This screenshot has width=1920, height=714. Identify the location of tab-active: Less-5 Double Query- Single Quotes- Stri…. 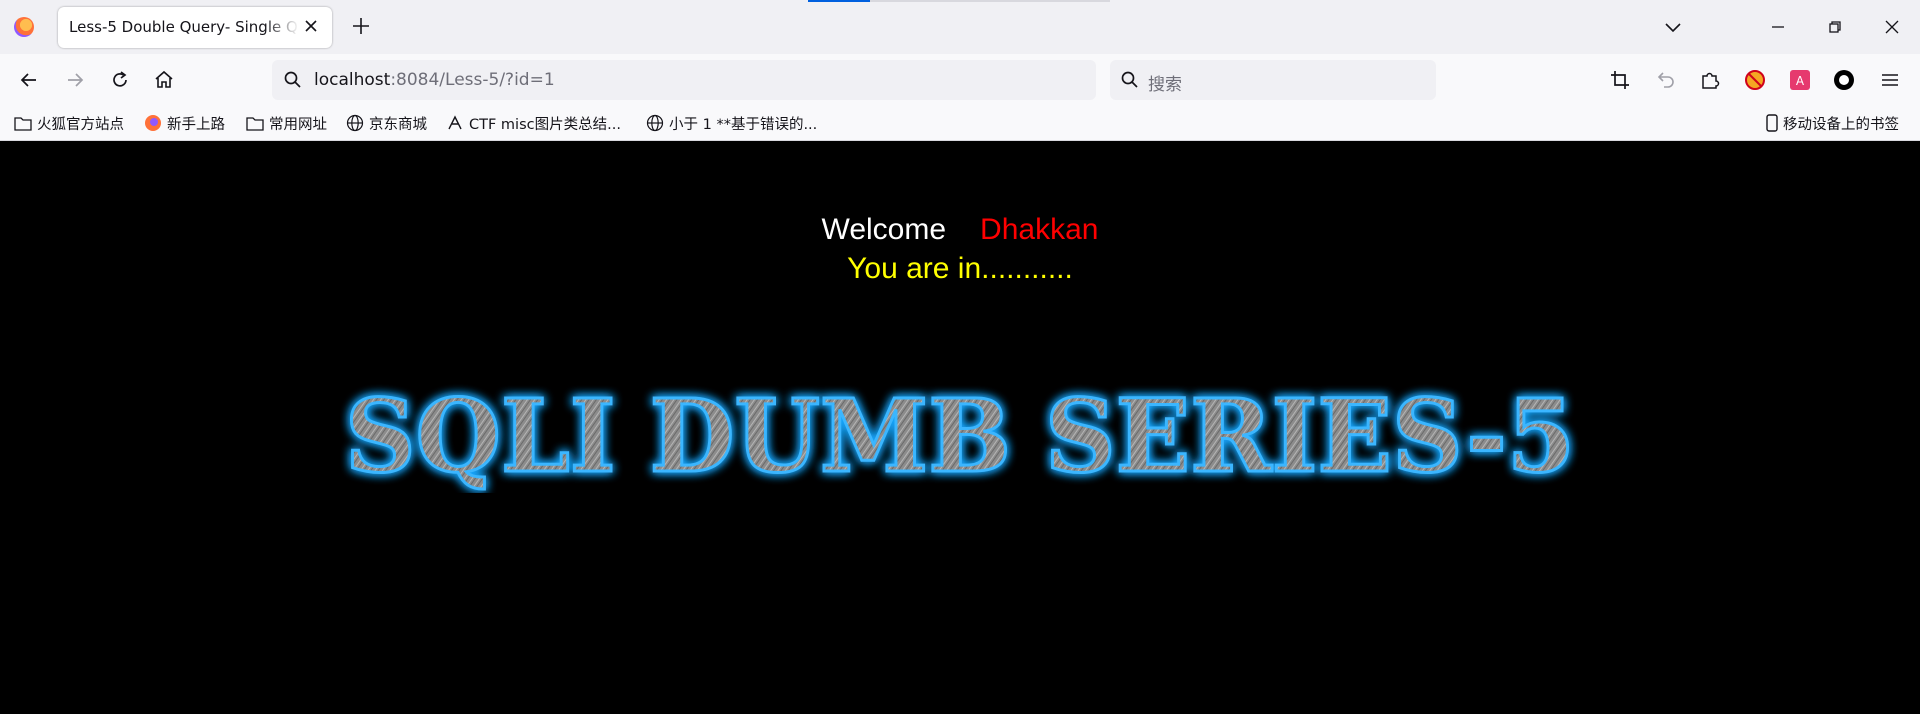
(195, 27).